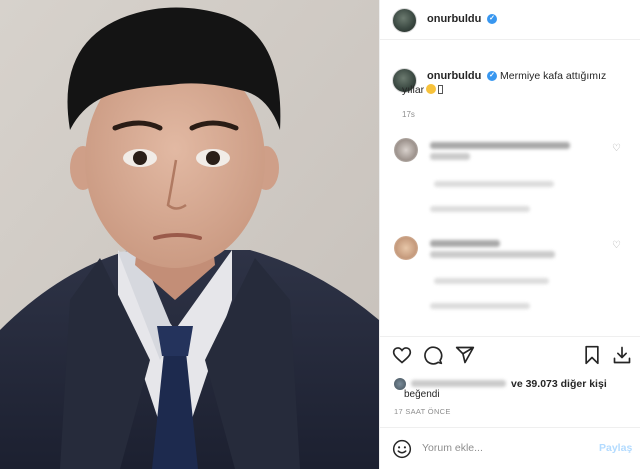 This screenshot has width=640, height=470. I want to click on send-icon, so click(465, 355).